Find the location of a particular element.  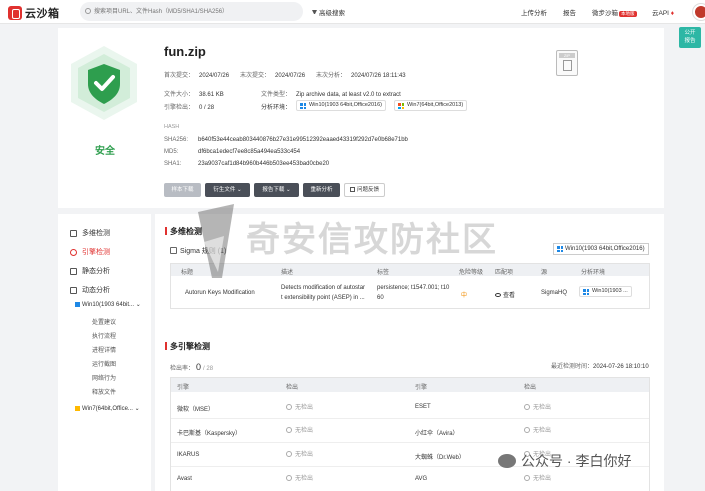

footer-watermark: 公众号 · 李白你好 is located at coordinates (564, 461).